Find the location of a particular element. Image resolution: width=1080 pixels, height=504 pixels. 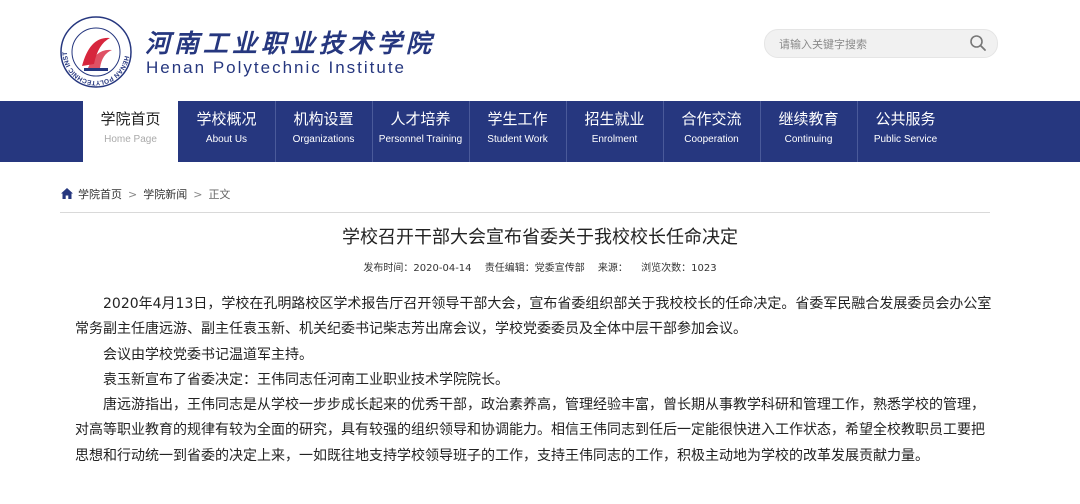

article-title: 学校召开干部大会宣布省委关于我校校长任命决定 is located at coordinates (540, 237).